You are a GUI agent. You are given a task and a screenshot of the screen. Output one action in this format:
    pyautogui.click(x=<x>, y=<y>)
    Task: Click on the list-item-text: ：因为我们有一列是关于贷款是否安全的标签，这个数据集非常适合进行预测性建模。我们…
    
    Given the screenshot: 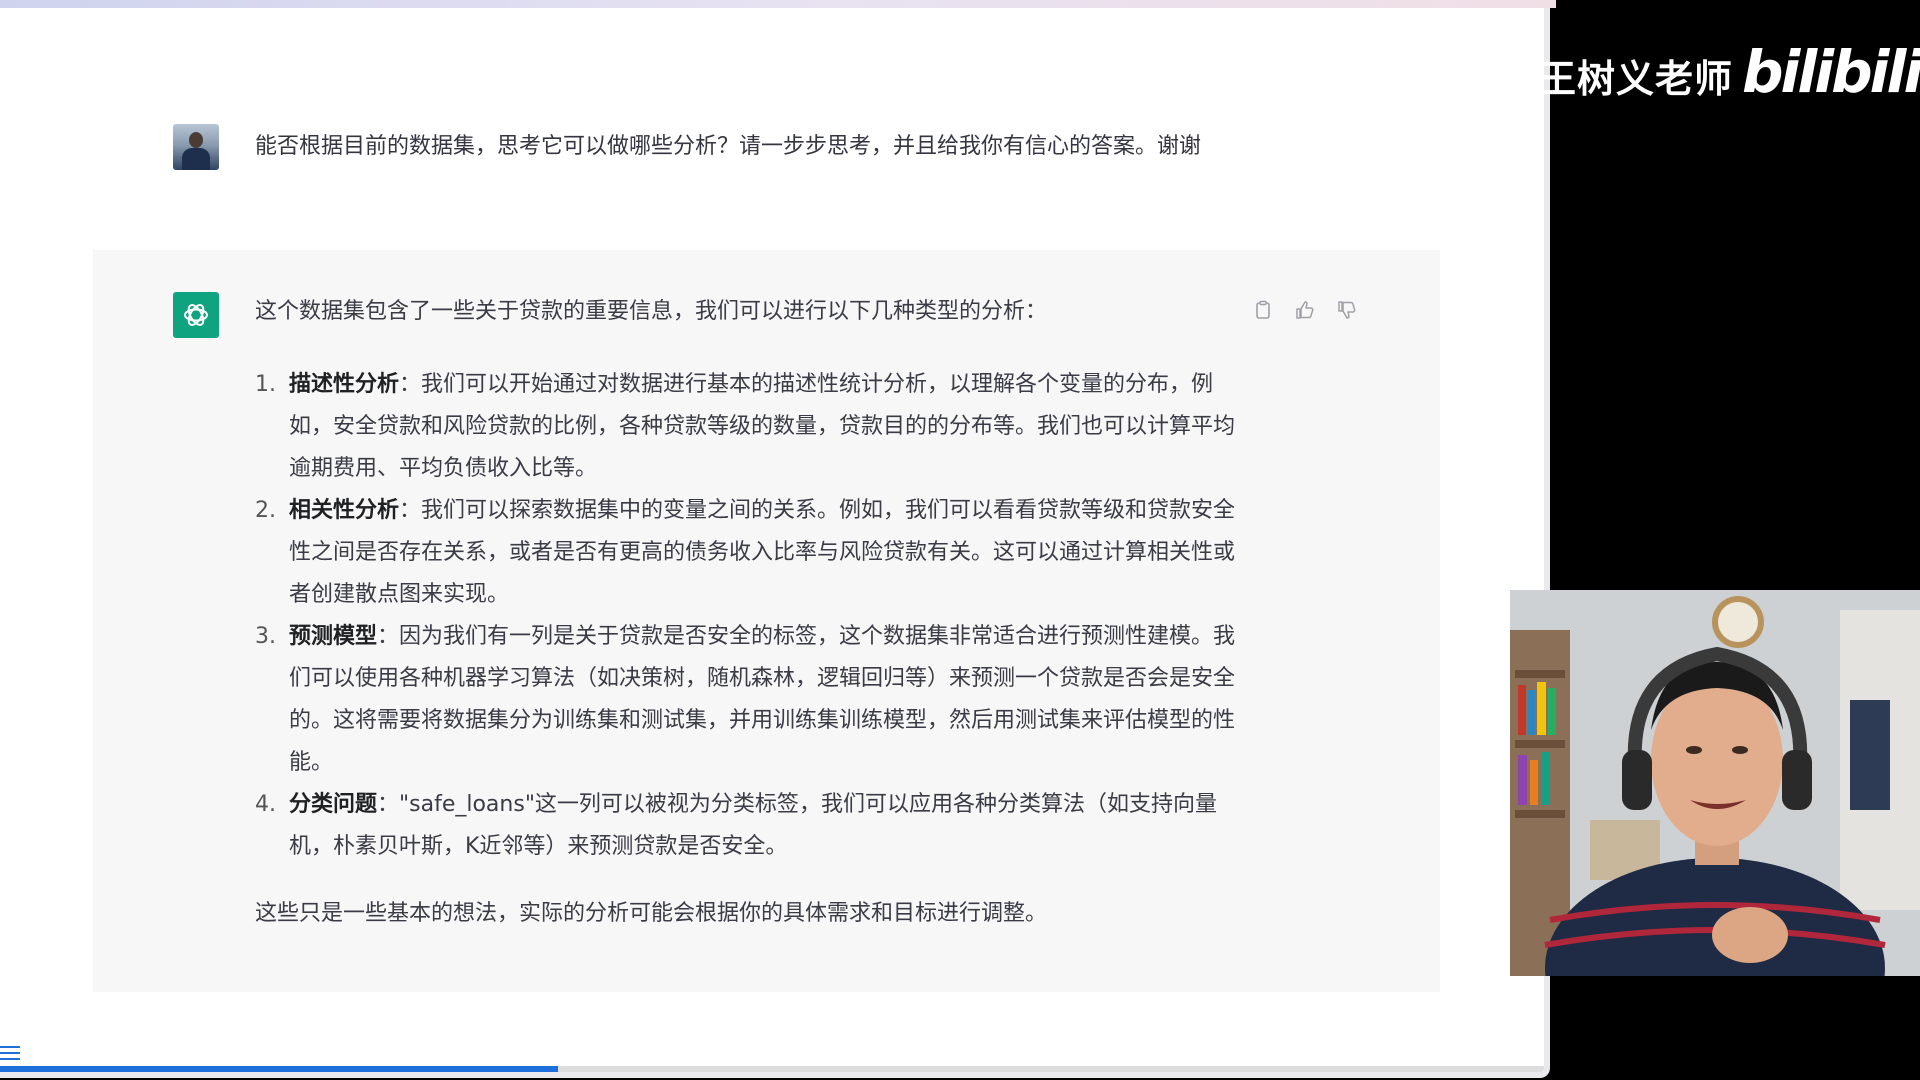 What is the action you would take?
    pyautogui.click(x=762, y=699)
    